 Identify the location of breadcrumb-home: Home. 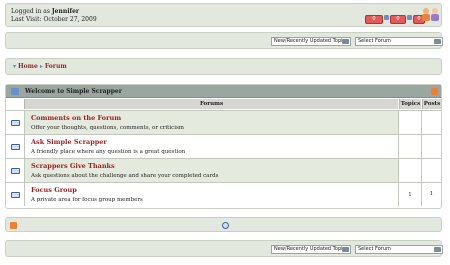
(28, 66).